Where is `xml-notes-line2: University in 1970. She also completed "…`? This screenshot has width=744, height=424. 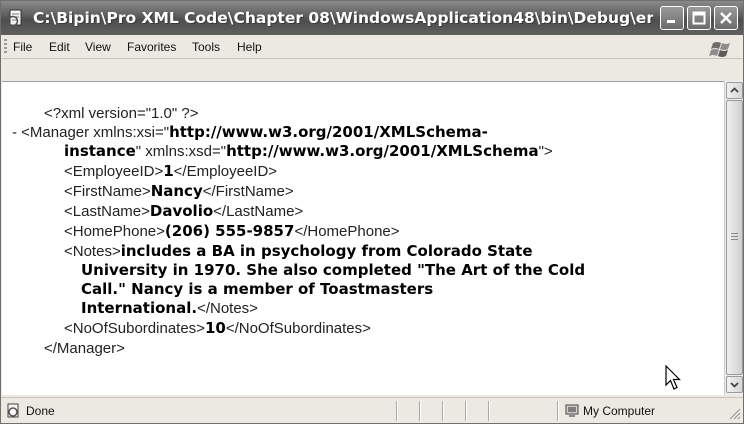
xml-notes-line2: University in 1970. She also completed "… is located at coordinates (333, 271).